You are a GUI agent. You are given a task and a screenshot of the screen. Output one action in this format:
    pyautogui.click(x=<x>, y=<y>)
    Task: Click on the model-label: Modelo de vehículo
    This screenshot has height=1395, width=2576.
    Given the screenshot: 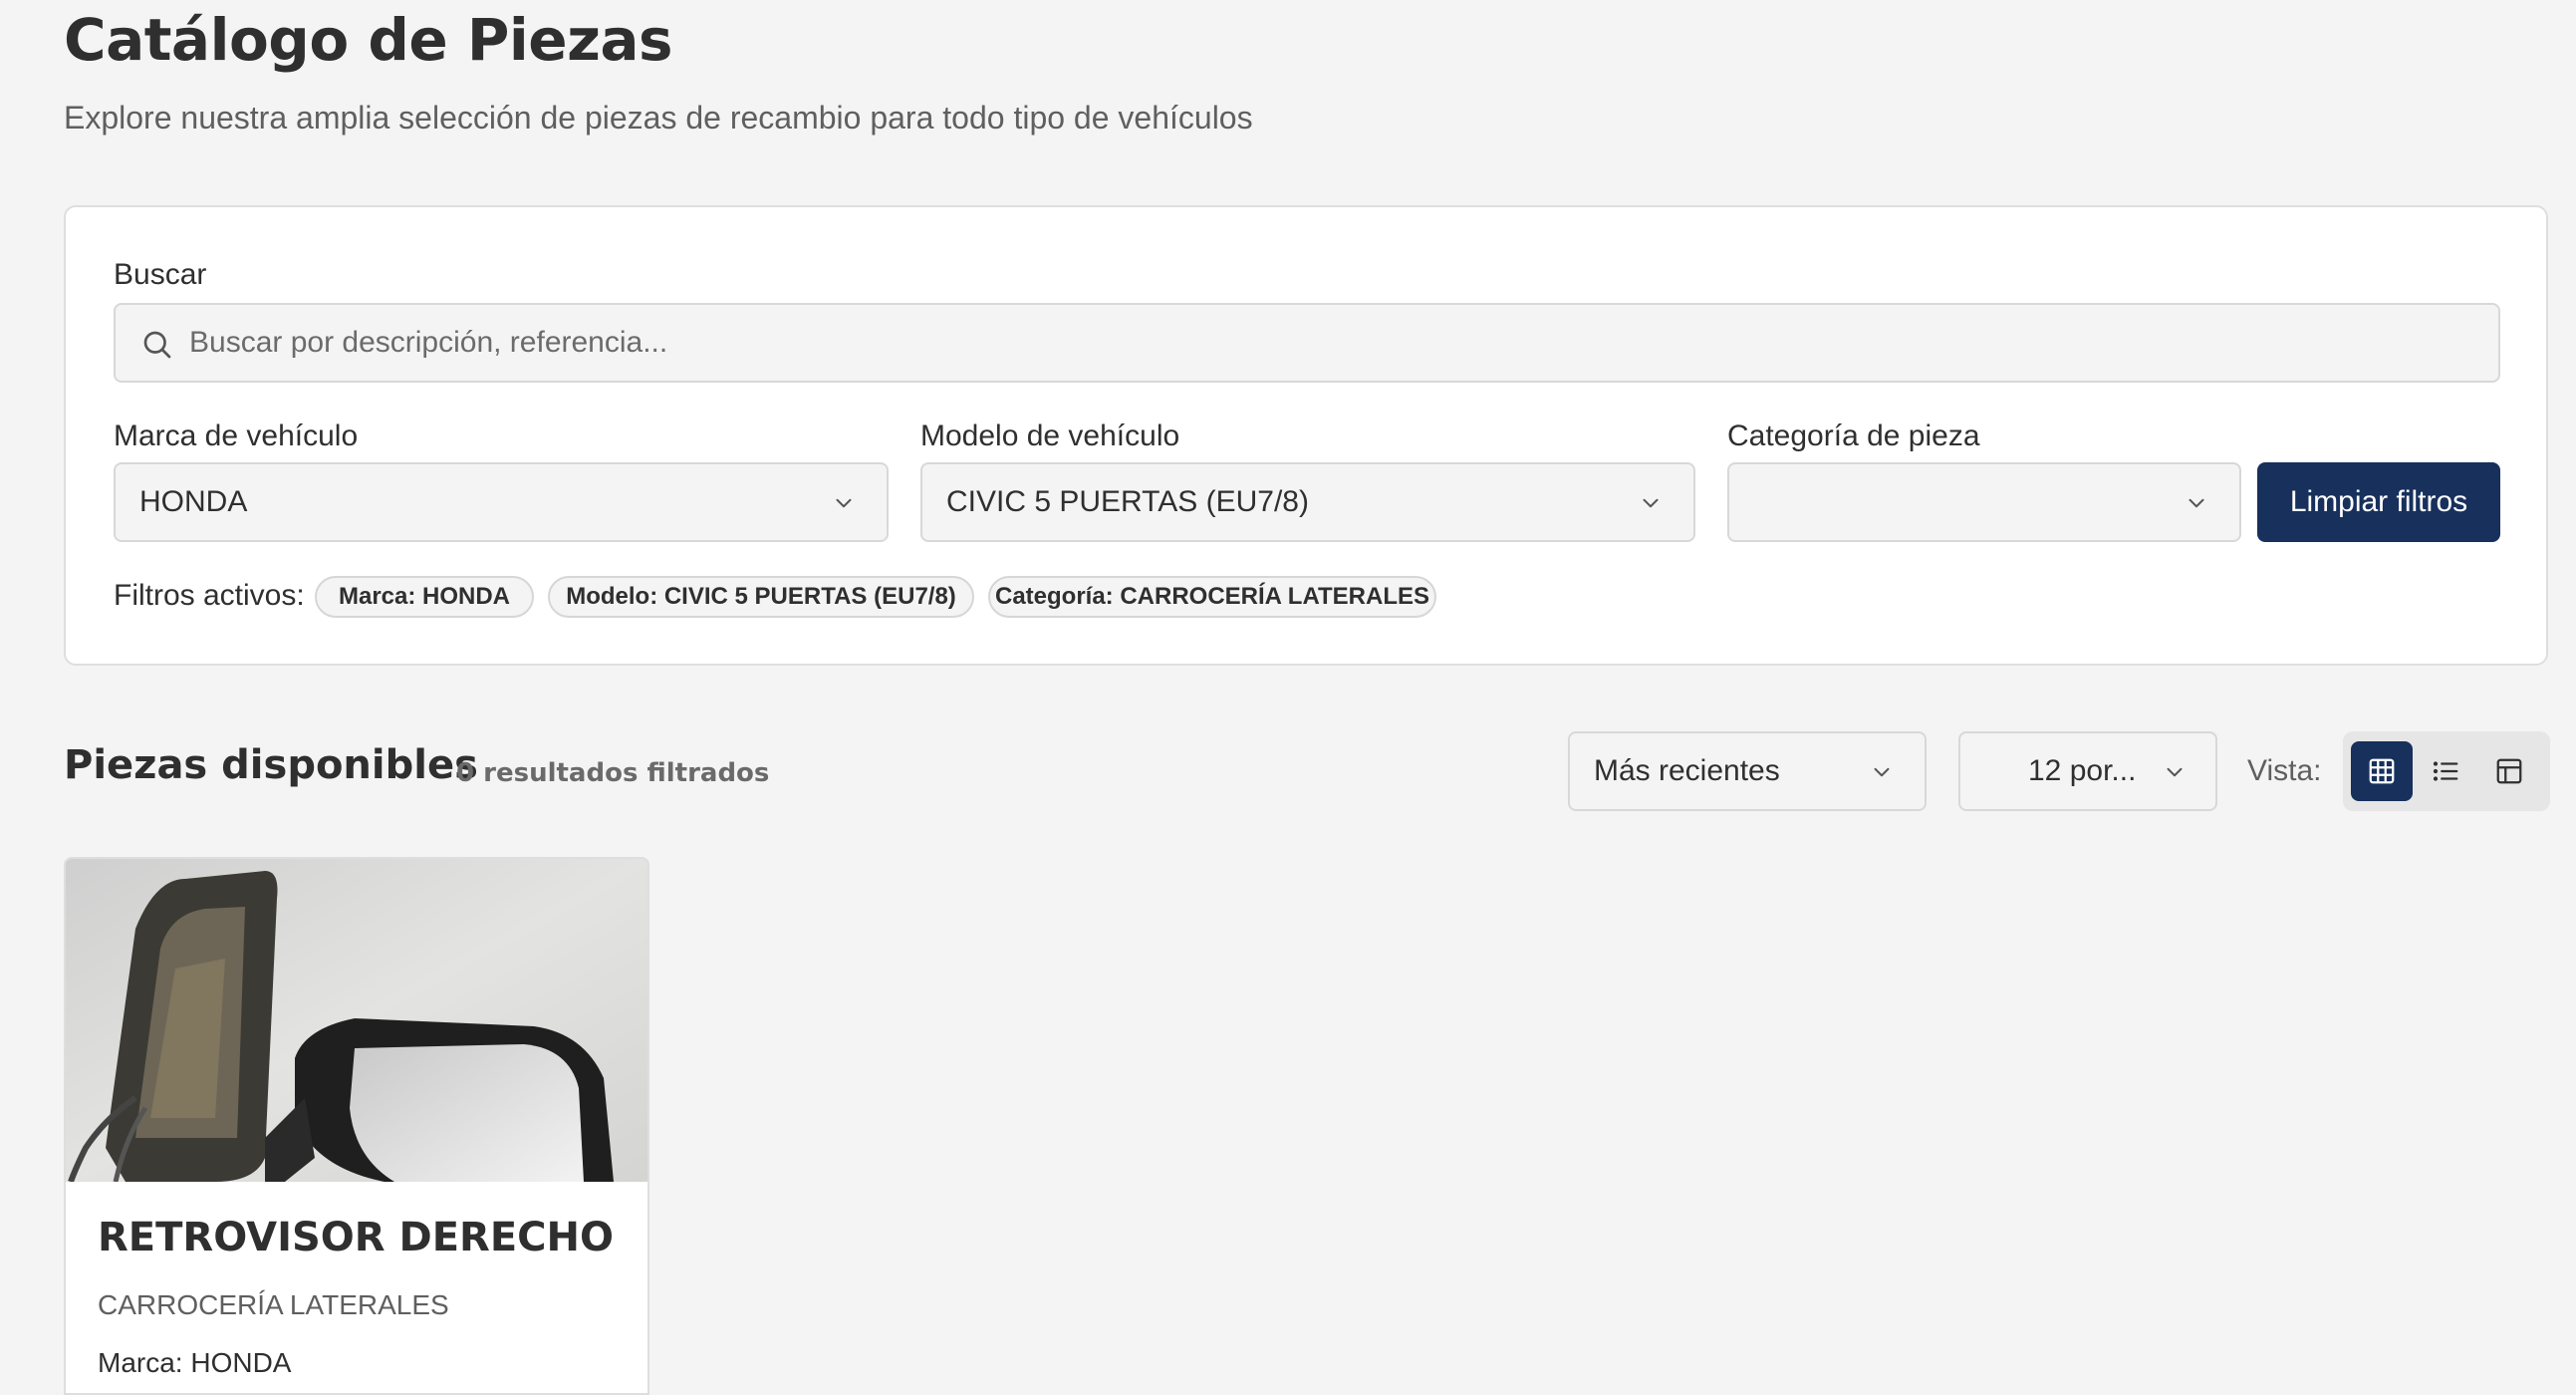 What is the action you would take?
    pyautogui.click(x=1050, y=435)
    